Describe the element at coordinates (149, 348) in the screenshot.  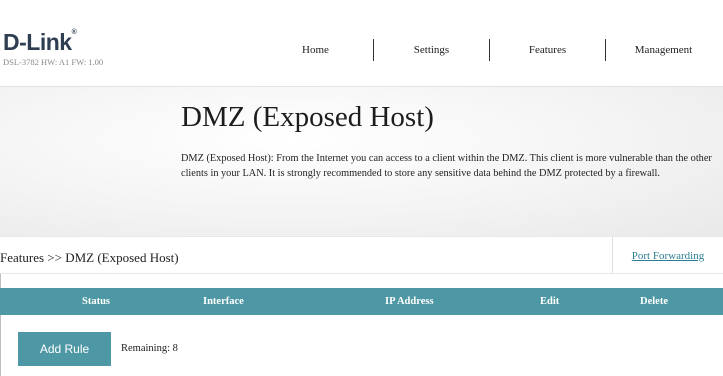
I see `remaining-count: Remaining: 8` at that location.